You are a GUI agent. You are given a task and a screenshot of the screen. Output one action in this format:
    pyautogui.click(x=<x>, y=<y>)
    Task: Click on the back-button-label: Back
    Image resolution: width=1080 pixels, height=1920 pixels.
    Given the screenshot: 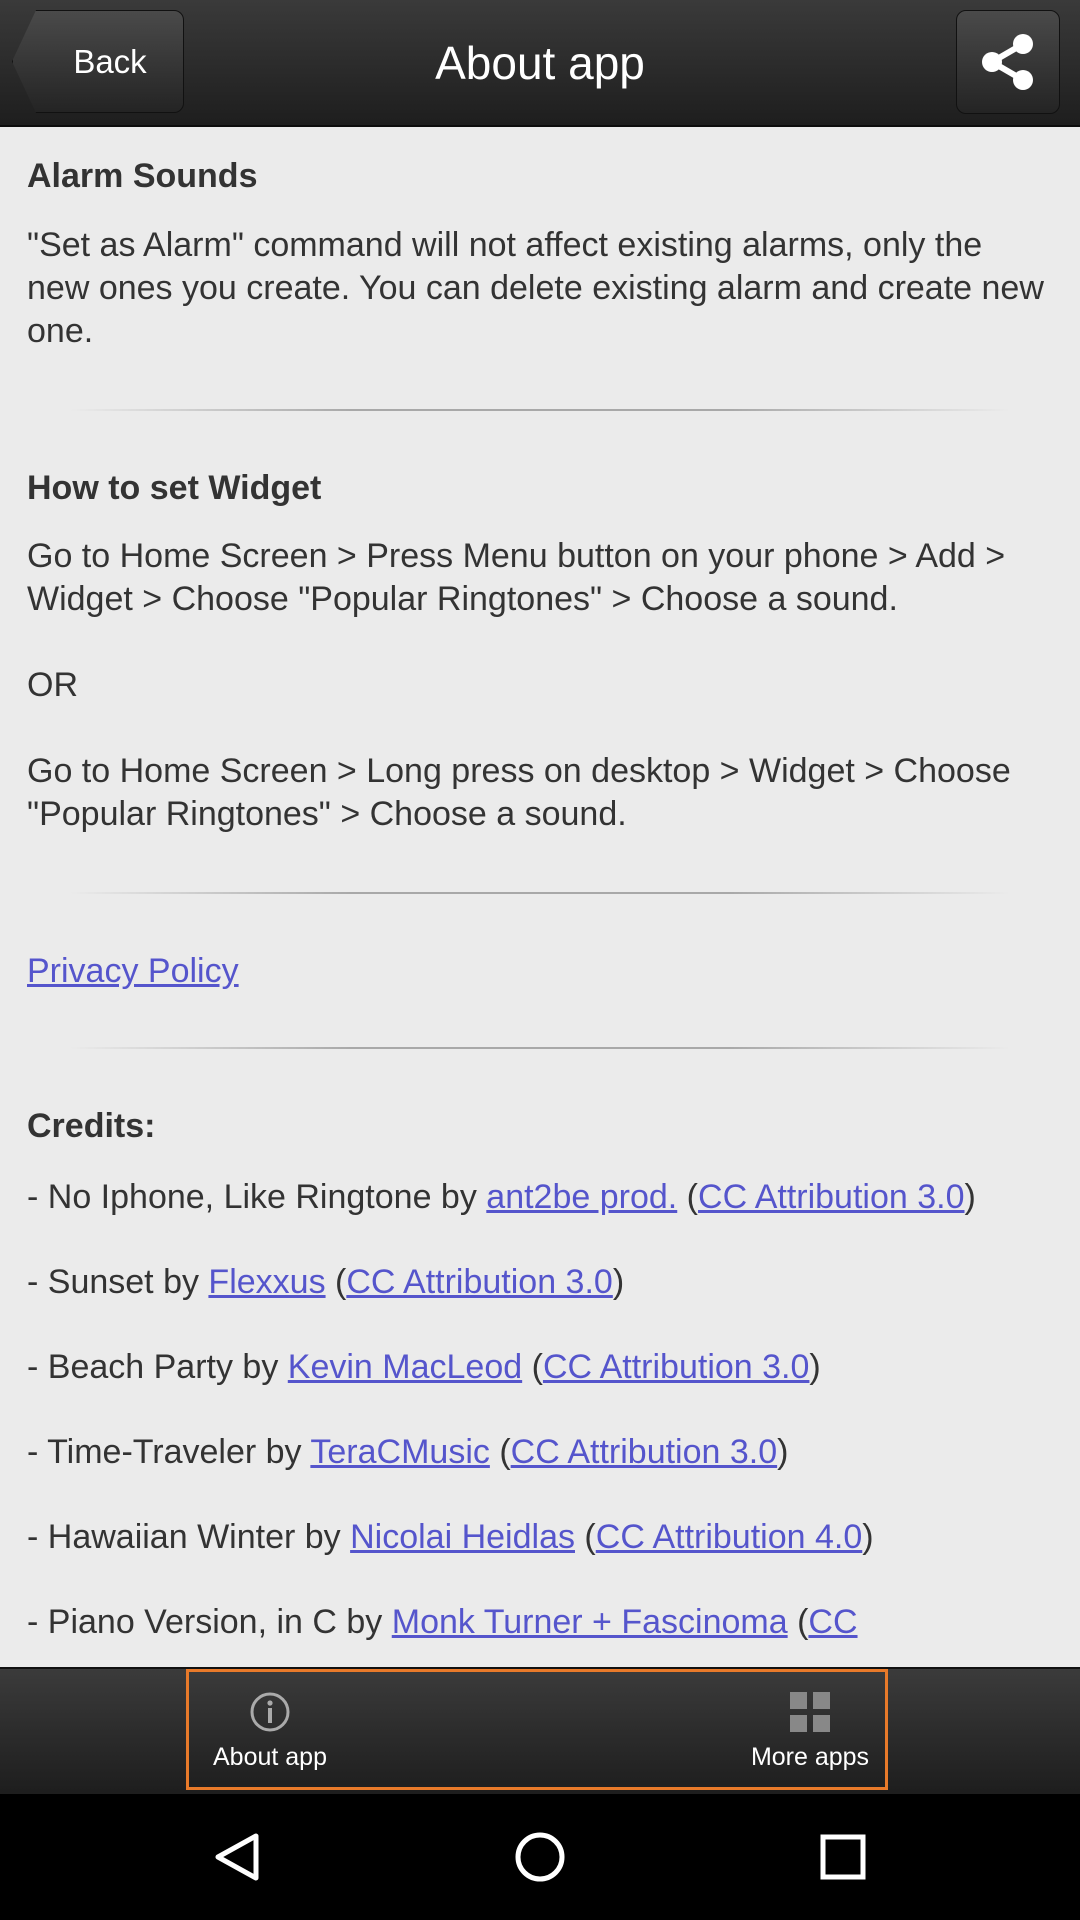 What is the action you would take?
    pyautogui.click(x=110, y=61)
    